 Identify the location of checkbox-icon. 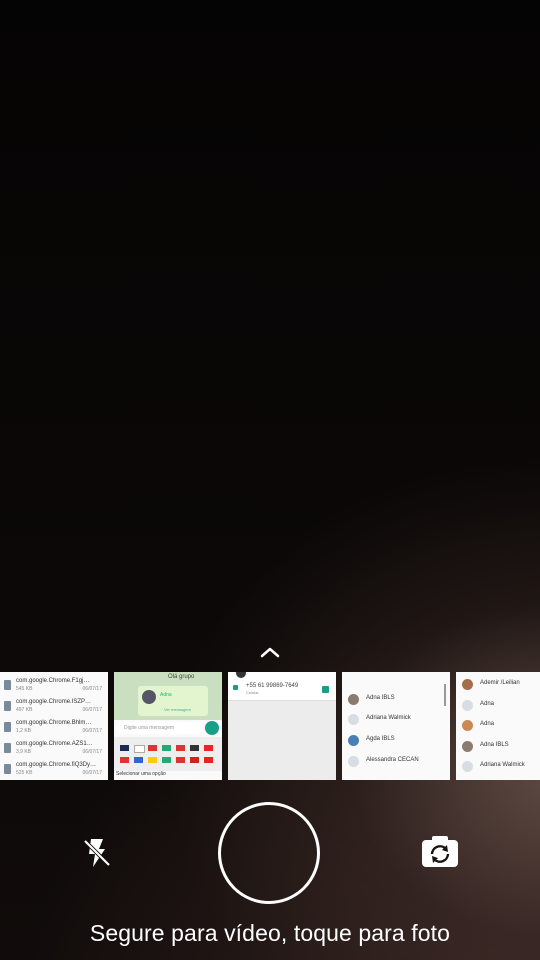
(325, 689).